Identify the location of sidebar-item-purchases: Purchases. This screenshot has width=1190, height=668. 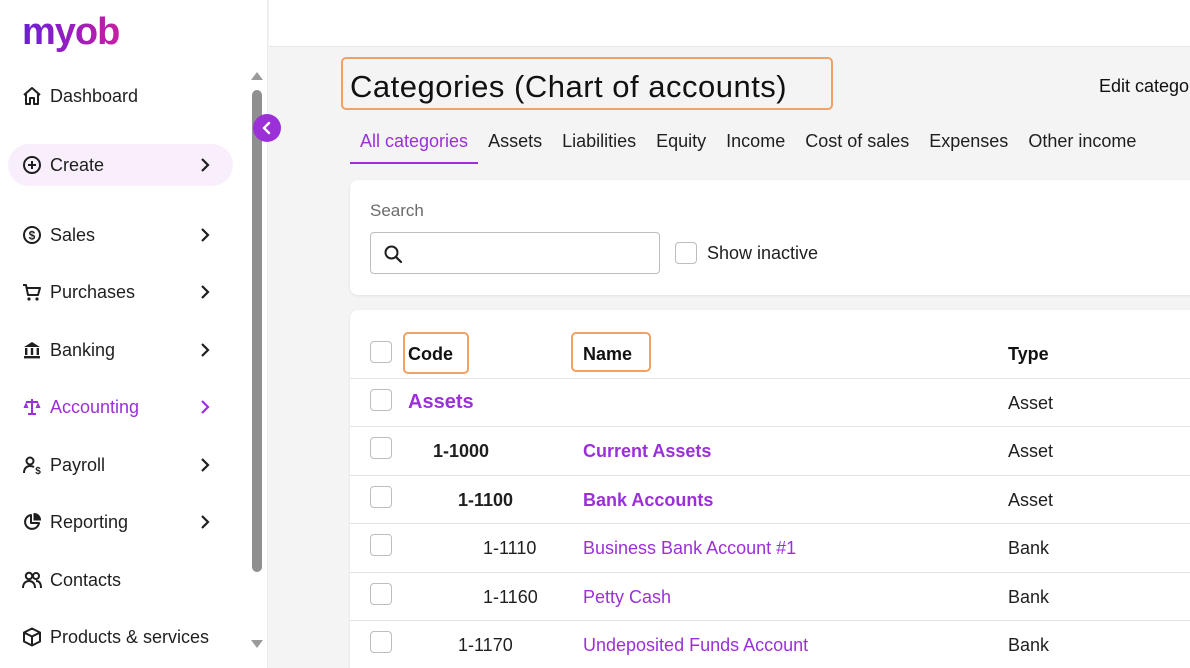
(120, 292).